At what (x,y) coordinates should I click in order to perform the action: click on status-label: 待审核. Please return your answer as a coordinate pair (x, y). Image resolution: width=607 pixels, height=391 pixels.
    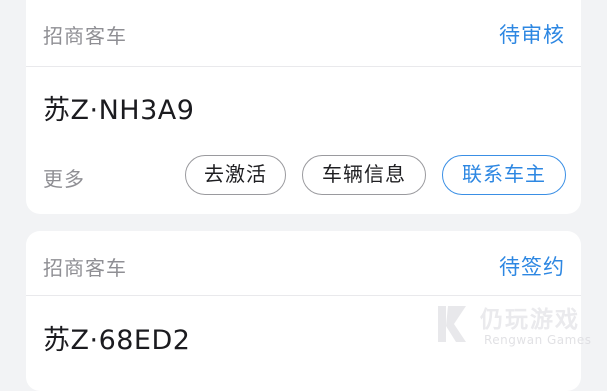
    Looking at the image, I should click on (532, 35).